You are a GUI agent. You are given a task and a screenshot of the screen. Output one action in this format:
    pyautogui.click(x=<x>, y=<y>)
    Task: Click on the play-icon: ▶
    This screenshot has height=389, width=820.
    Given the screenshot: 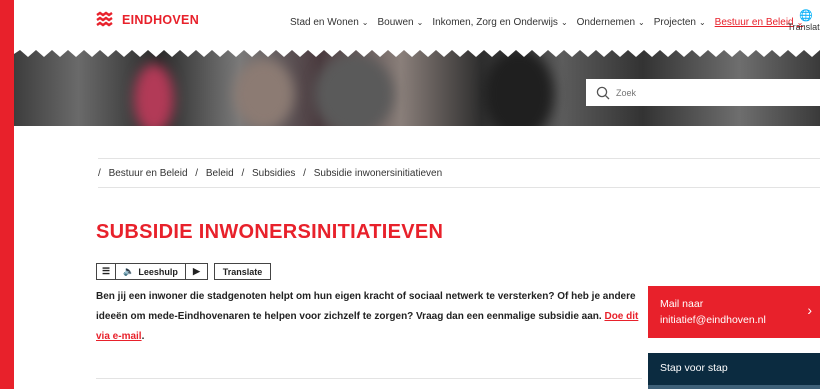 What is the action you would take?
    pyautogui.click(x=196, y=271)
    